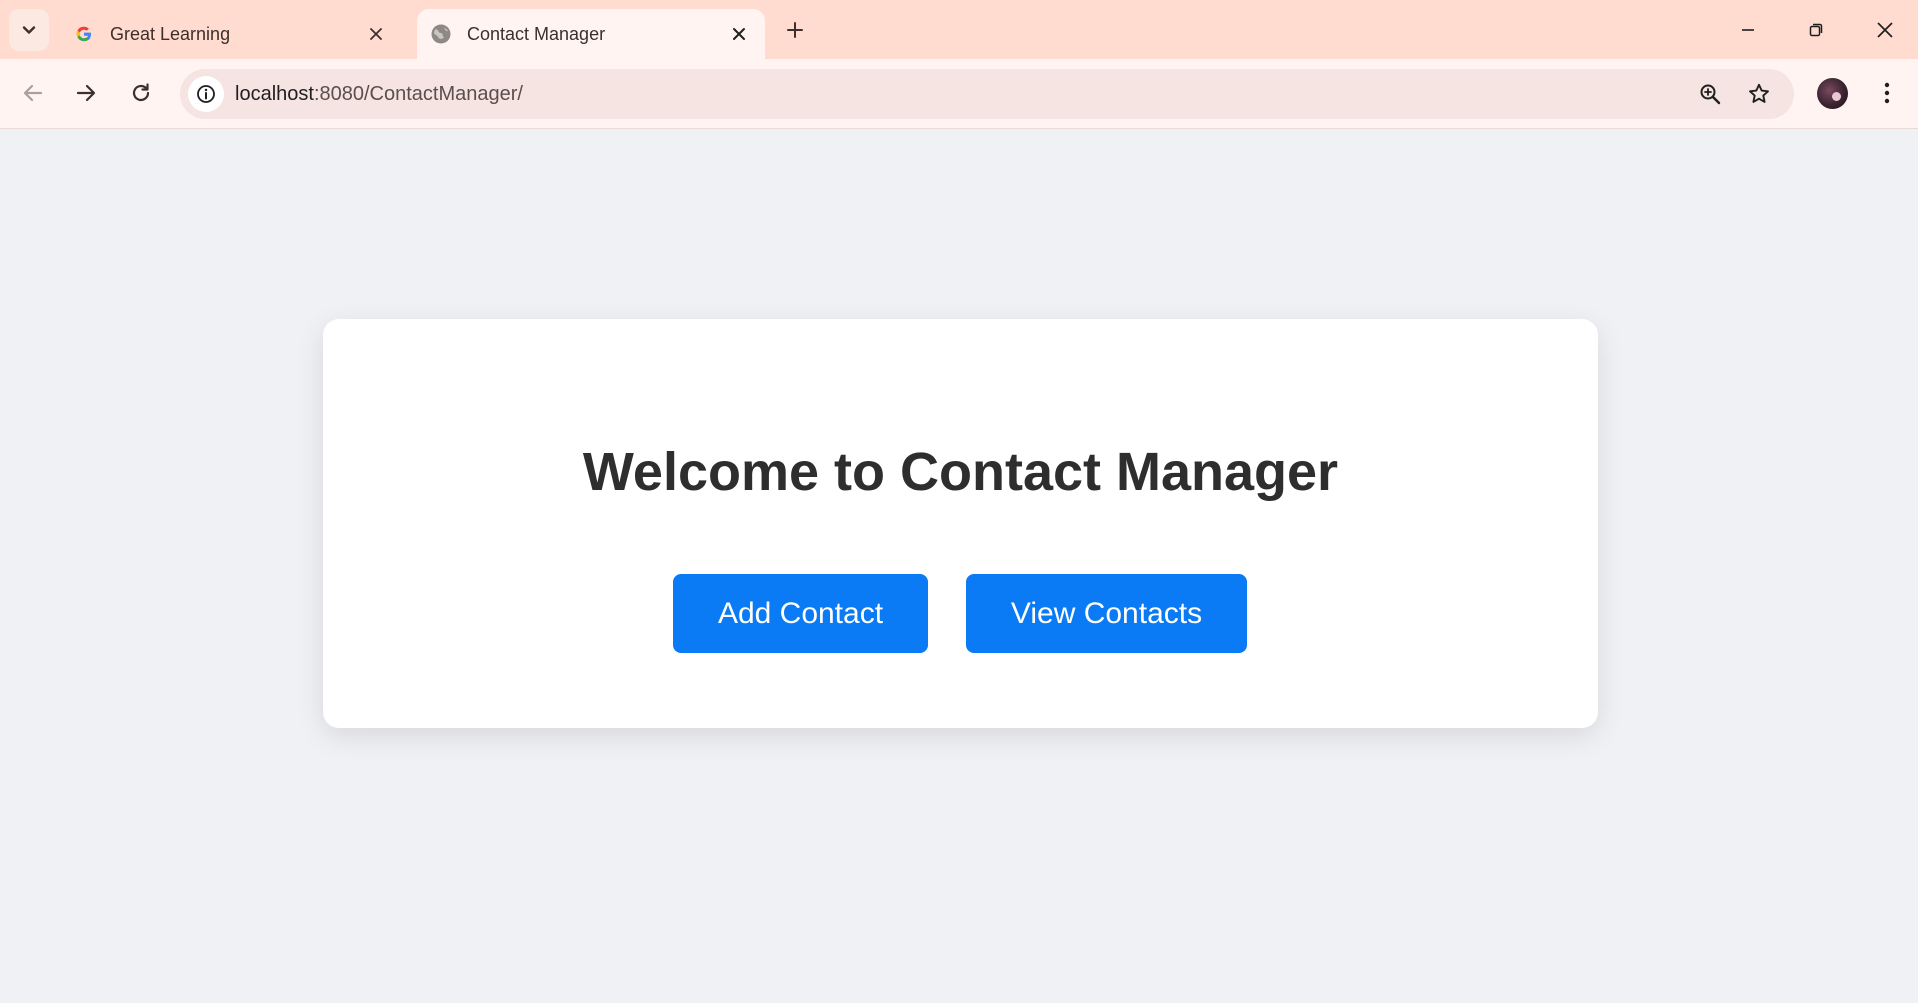  What do you see at coordinates (987, 94) in the screenshot?
I see `address-bar: localhost:8080/ContactManager/` at bounding box center [987, 94].